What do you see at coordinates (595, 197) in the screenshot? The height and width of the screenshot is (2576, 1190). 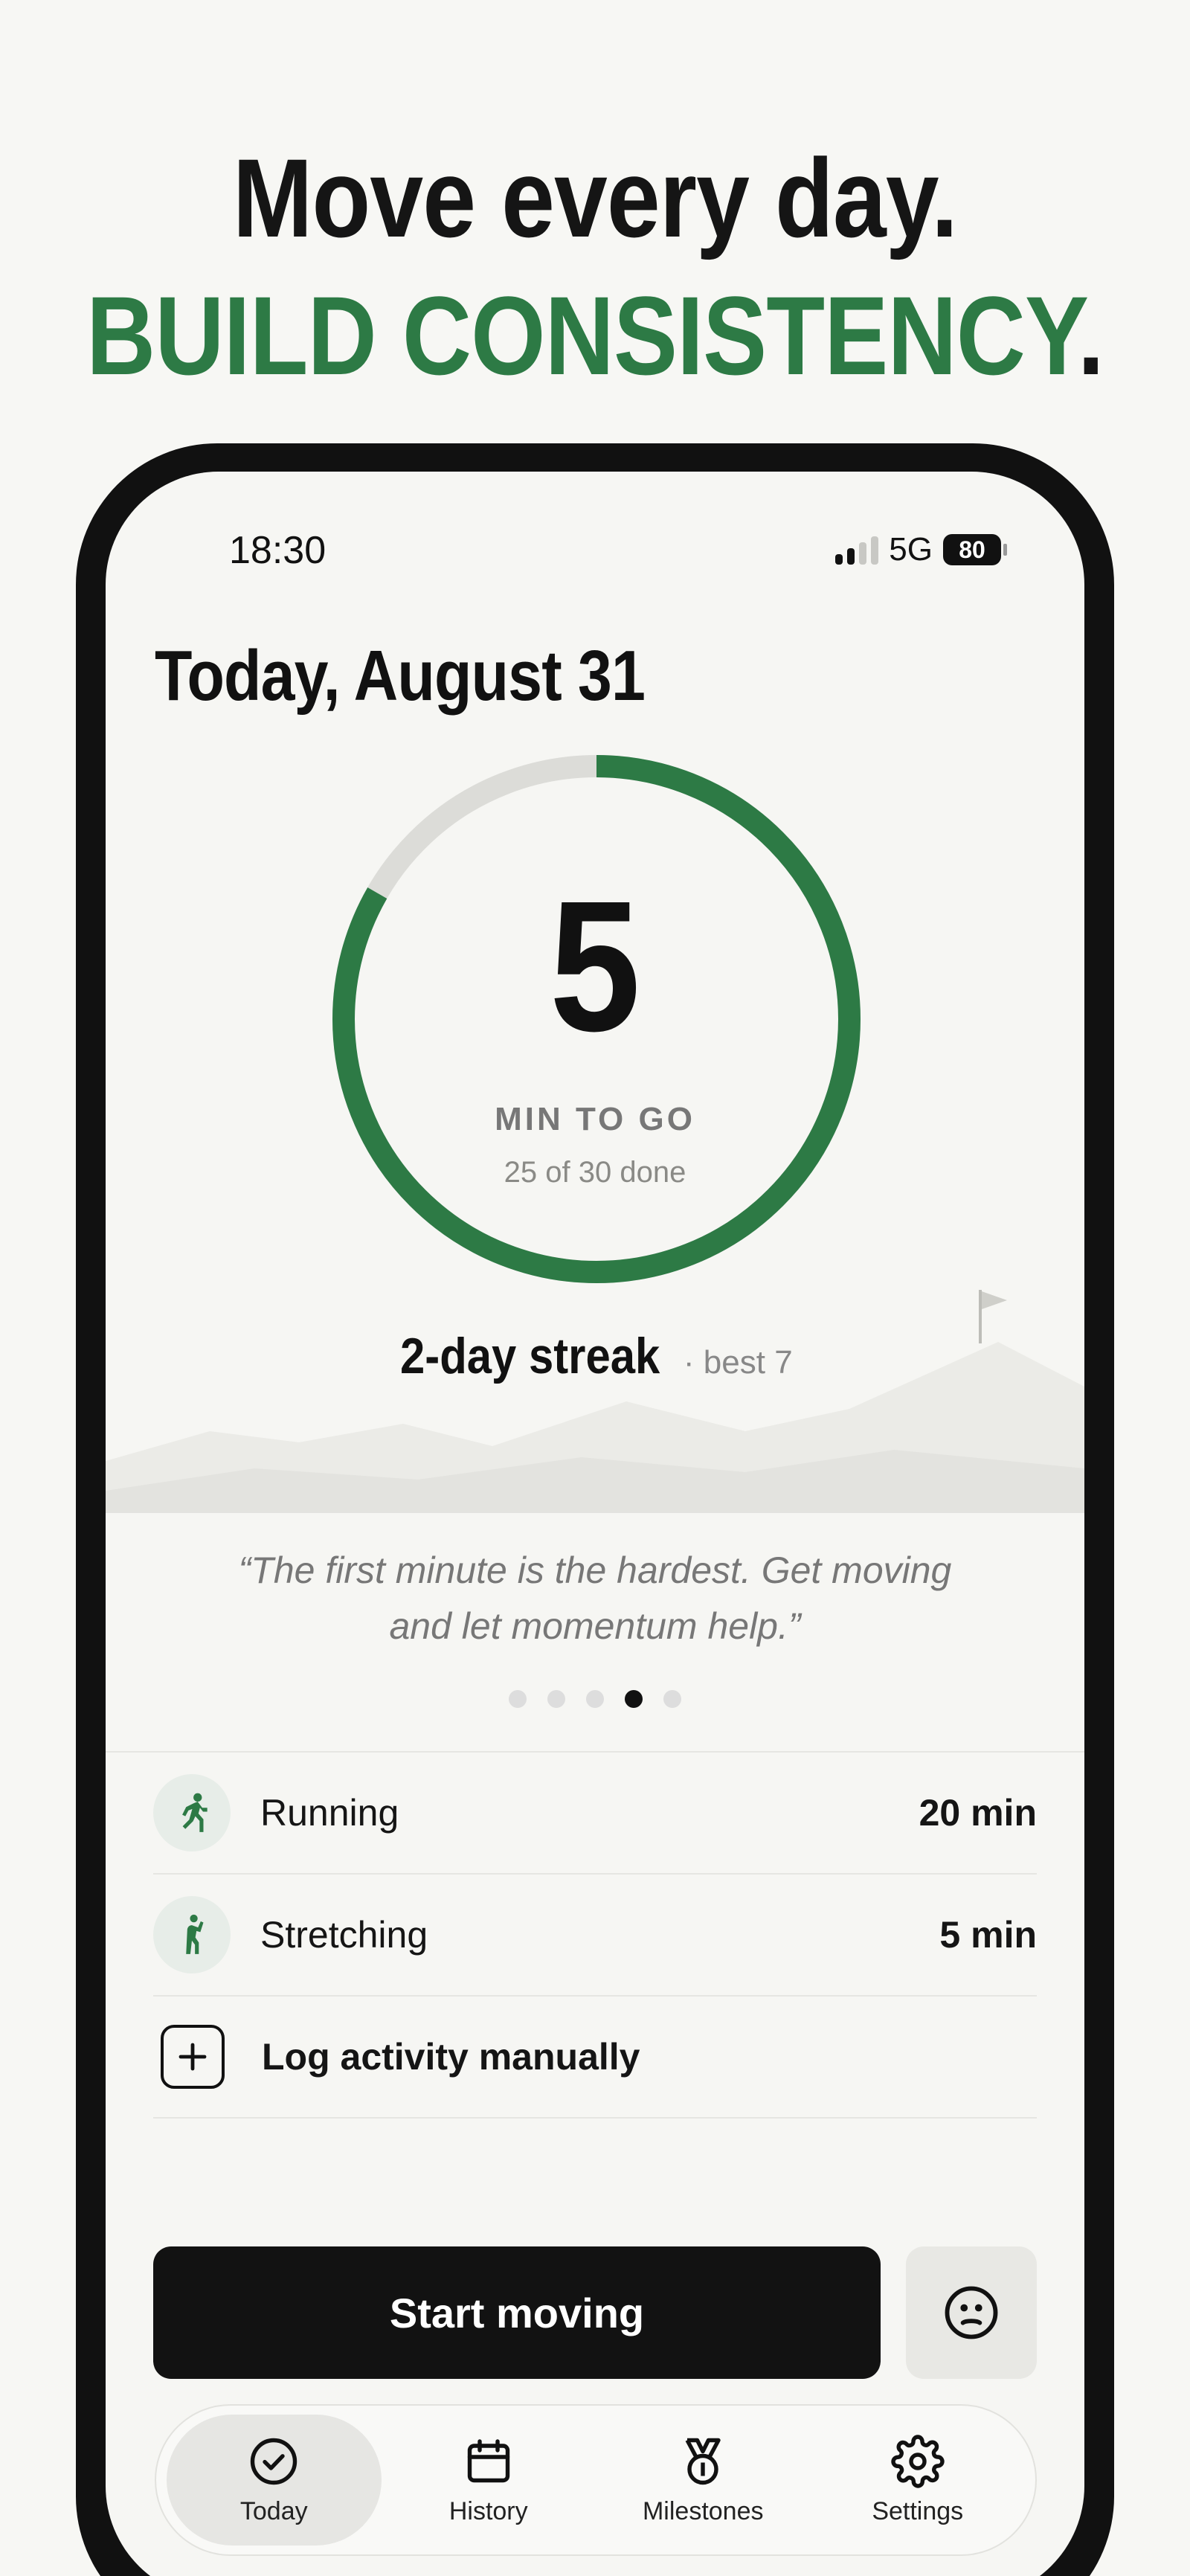 I see `headline-primary: Move every day.` at bounding box center [595, 197].